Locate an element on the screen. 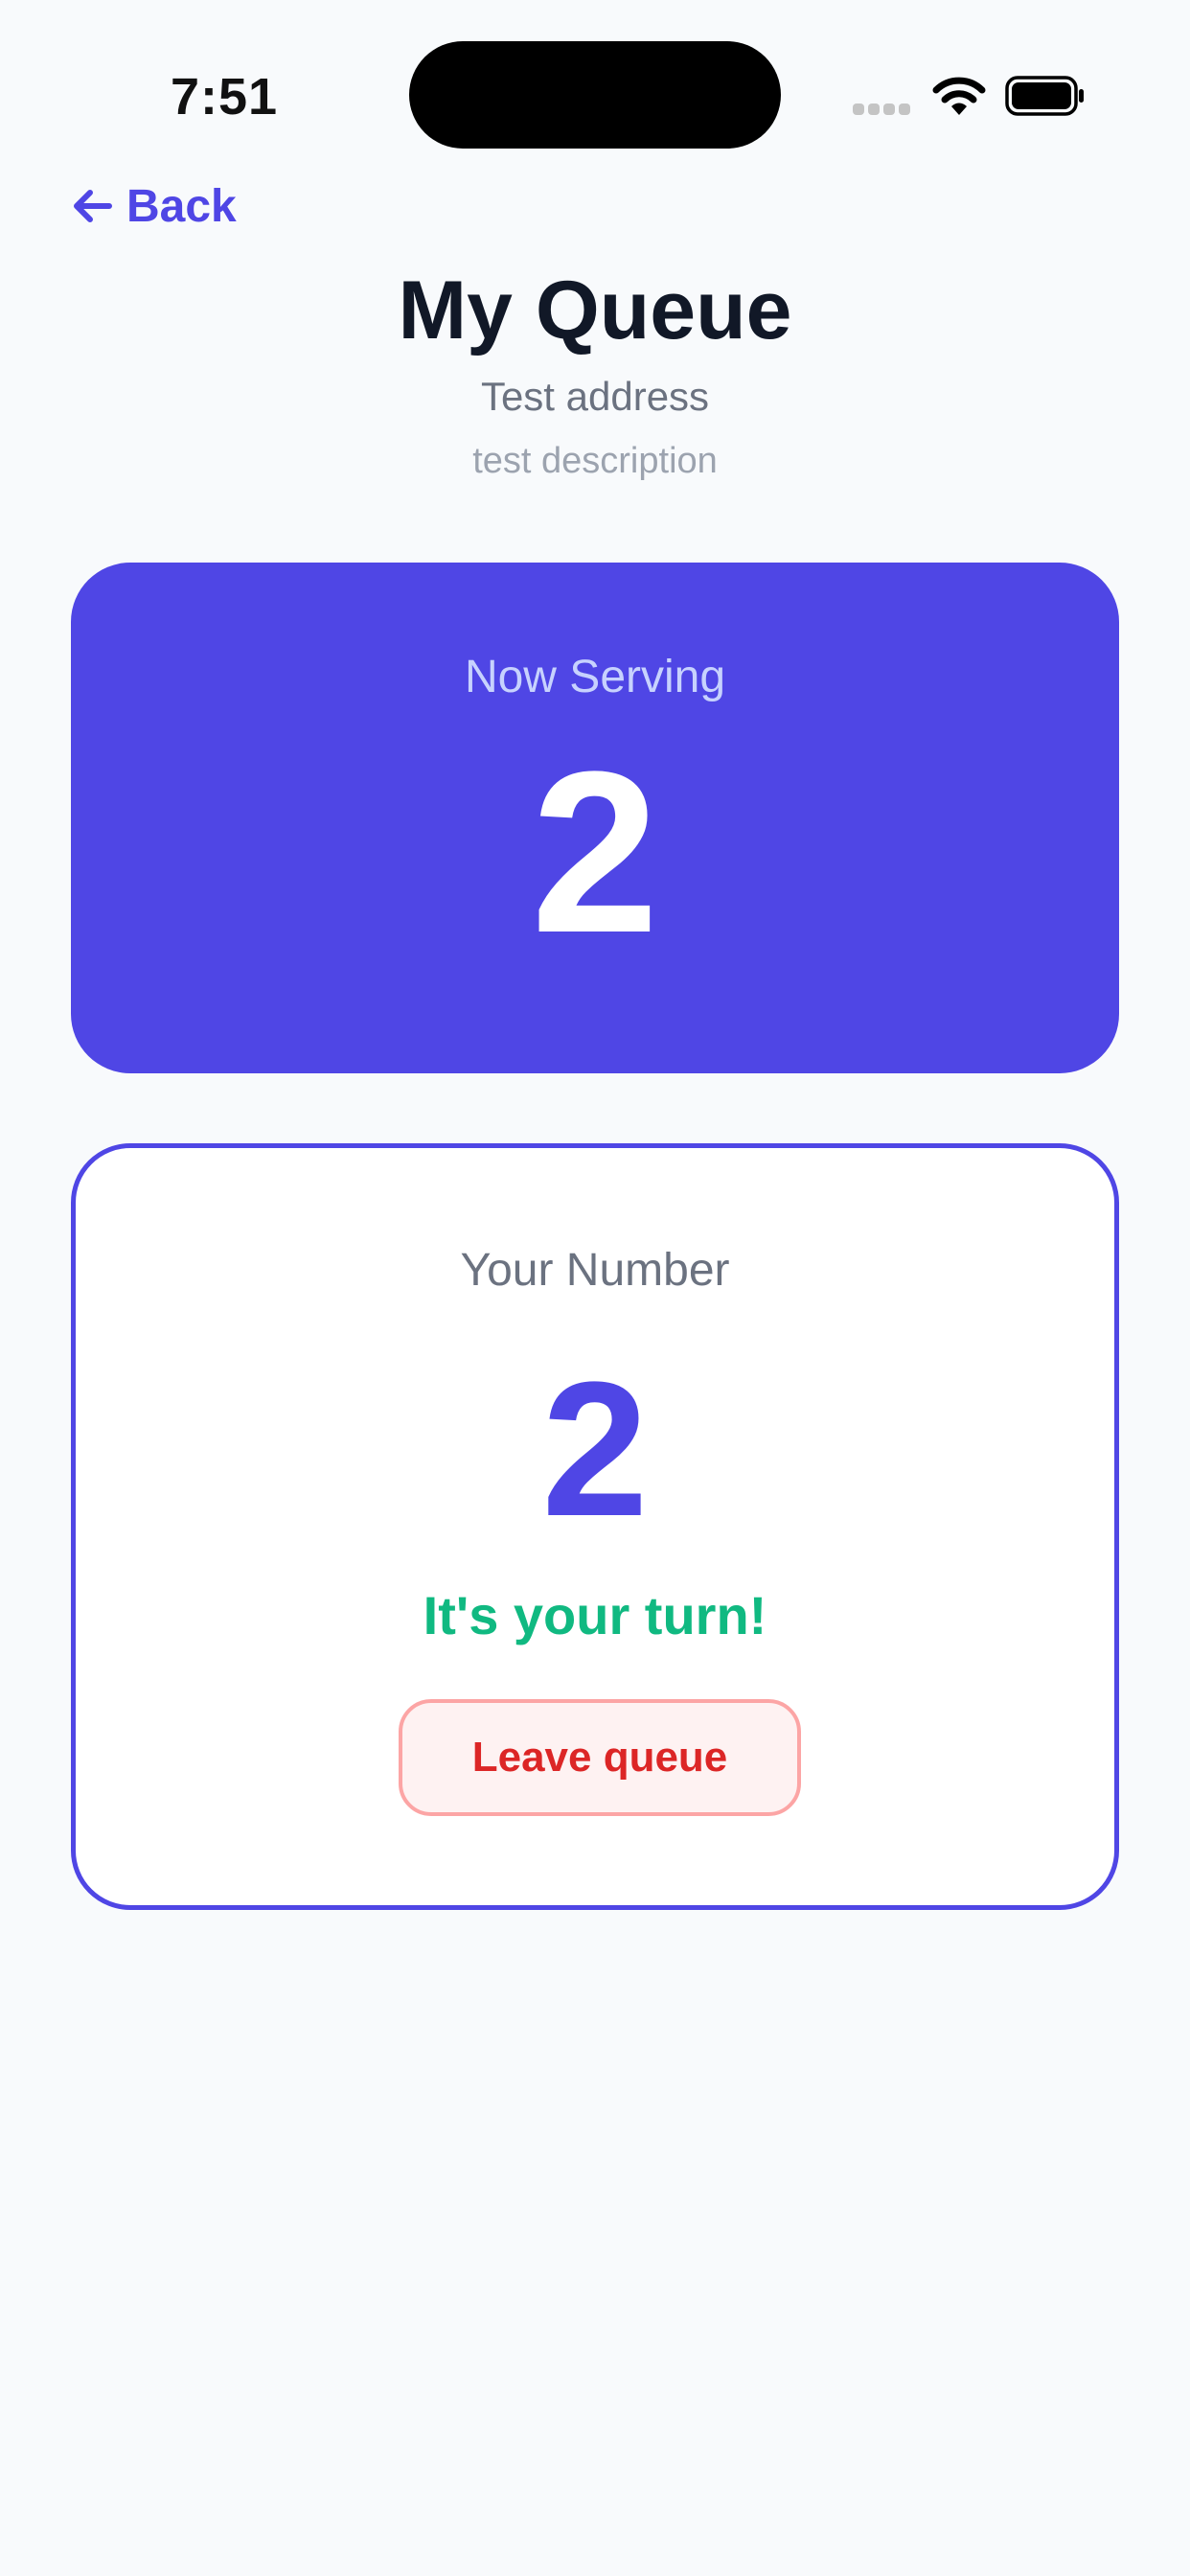  your-number-label: Your Number is located at coordinates (595, 1270).